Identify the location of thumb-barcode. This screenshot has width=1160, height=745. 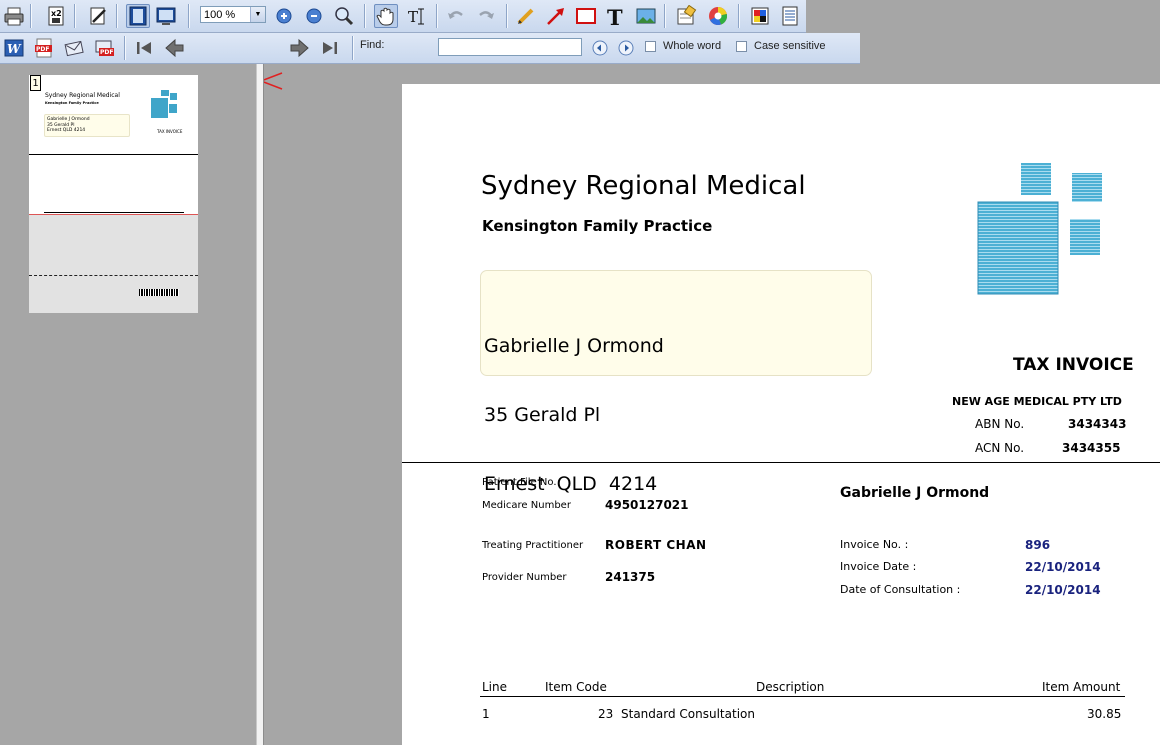
(159, 292).